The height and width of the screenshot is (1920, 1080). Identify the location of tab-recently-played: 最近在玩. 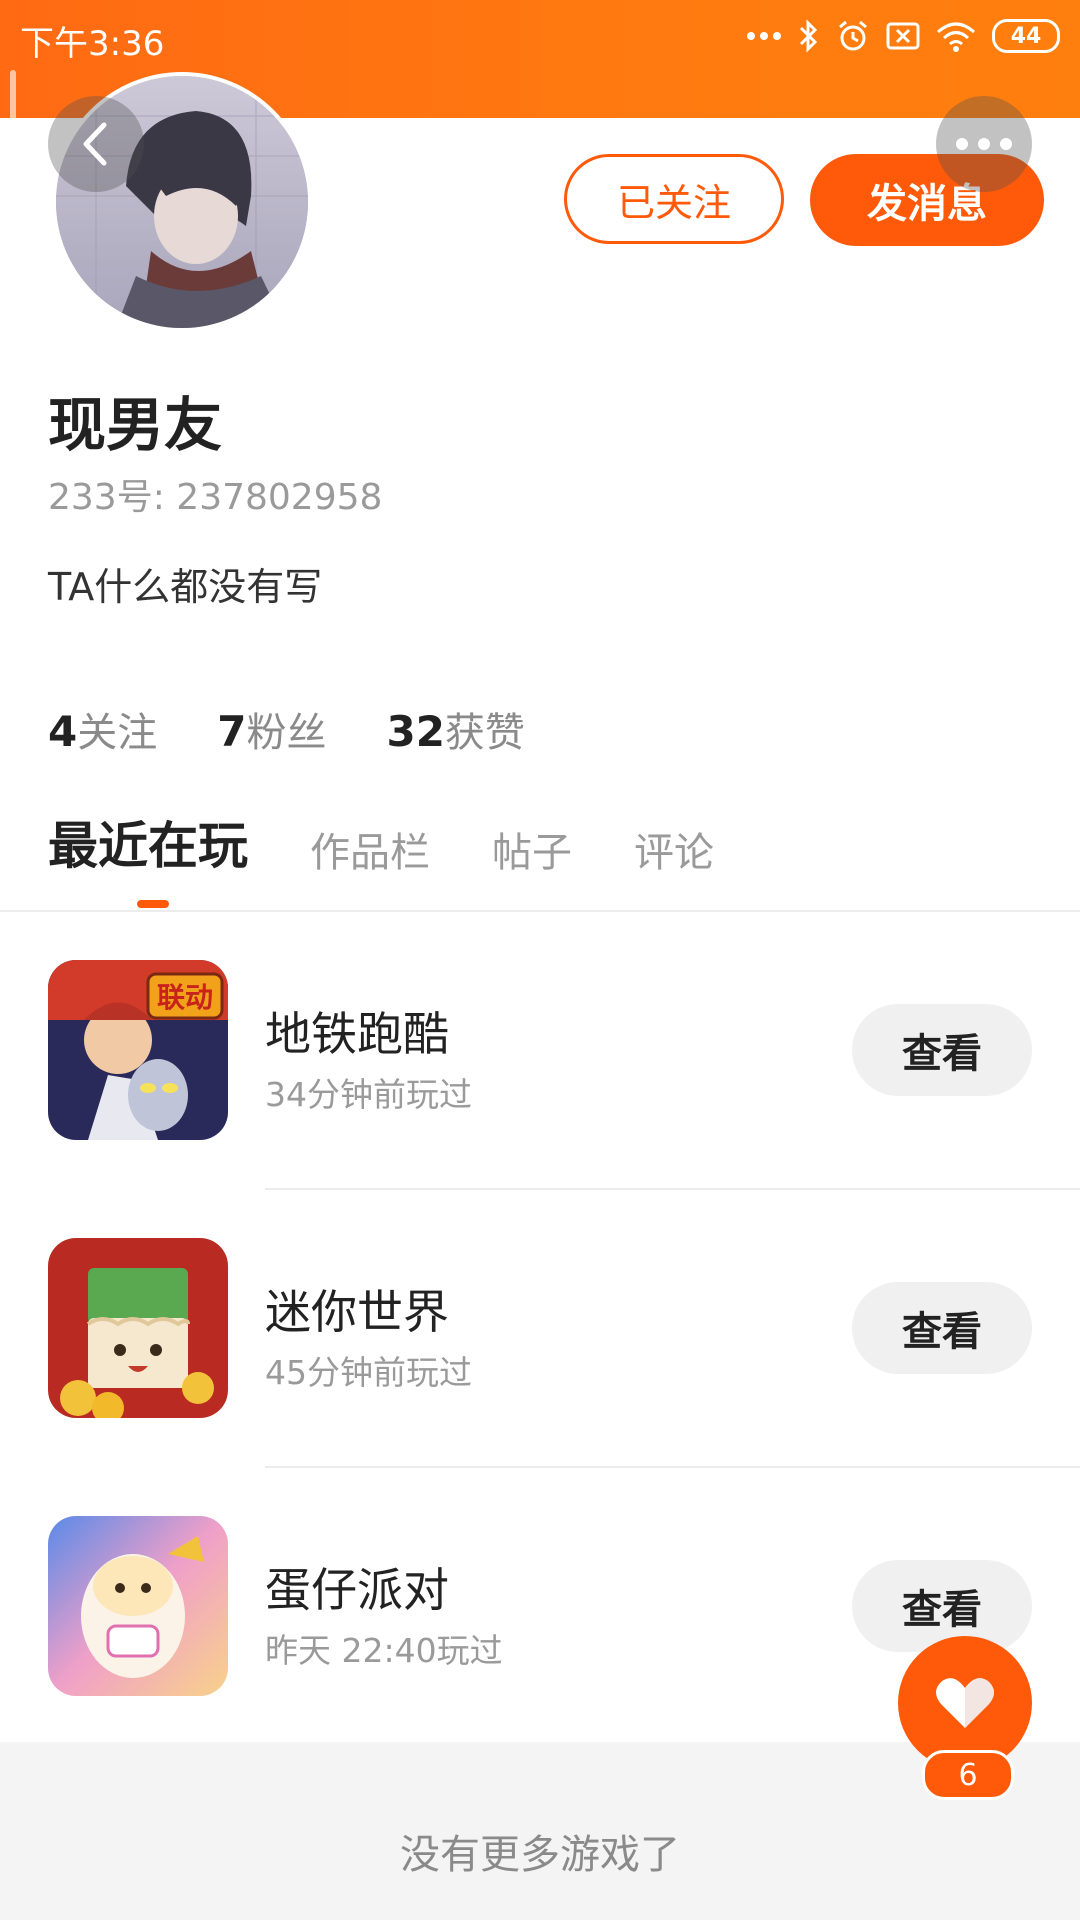
(148, 842).